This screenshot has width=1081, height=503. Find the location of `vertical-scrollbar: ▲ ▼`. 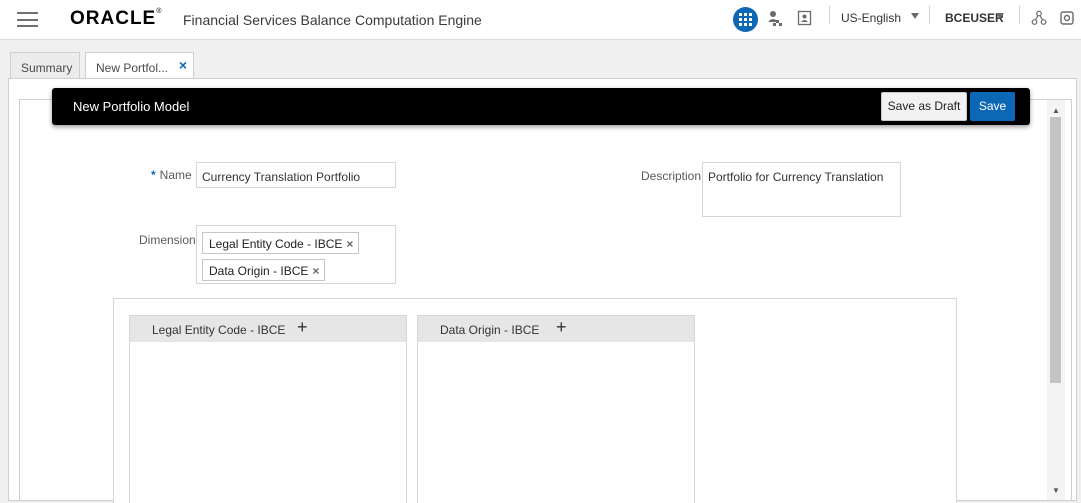

vertical-scrollbar: ▲ ▼ is located at coordinates (1056, 300).